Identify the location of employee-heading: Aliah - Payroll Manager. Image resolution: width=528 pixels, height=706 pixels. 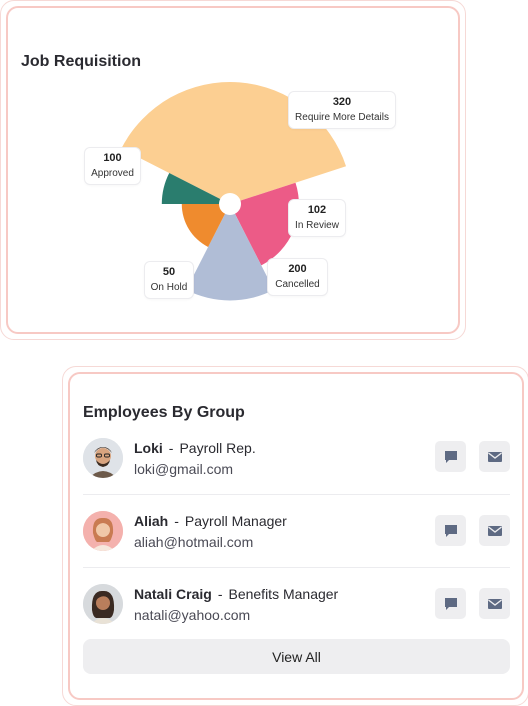
(210, 521).